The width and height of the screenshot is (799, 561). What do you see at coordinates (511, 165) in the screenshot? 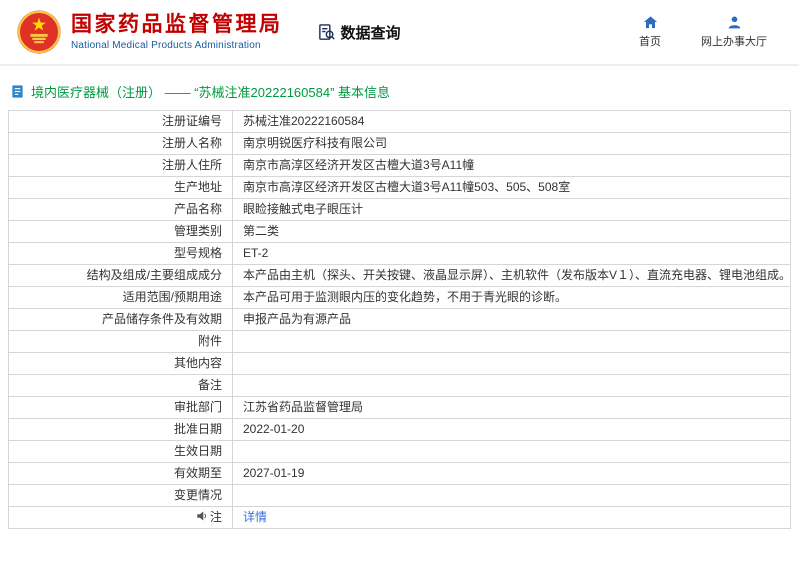
I see `row-value: 南京市高淳区经济开发区古檀大道3号A11幢` at bounding box center [511, 165].